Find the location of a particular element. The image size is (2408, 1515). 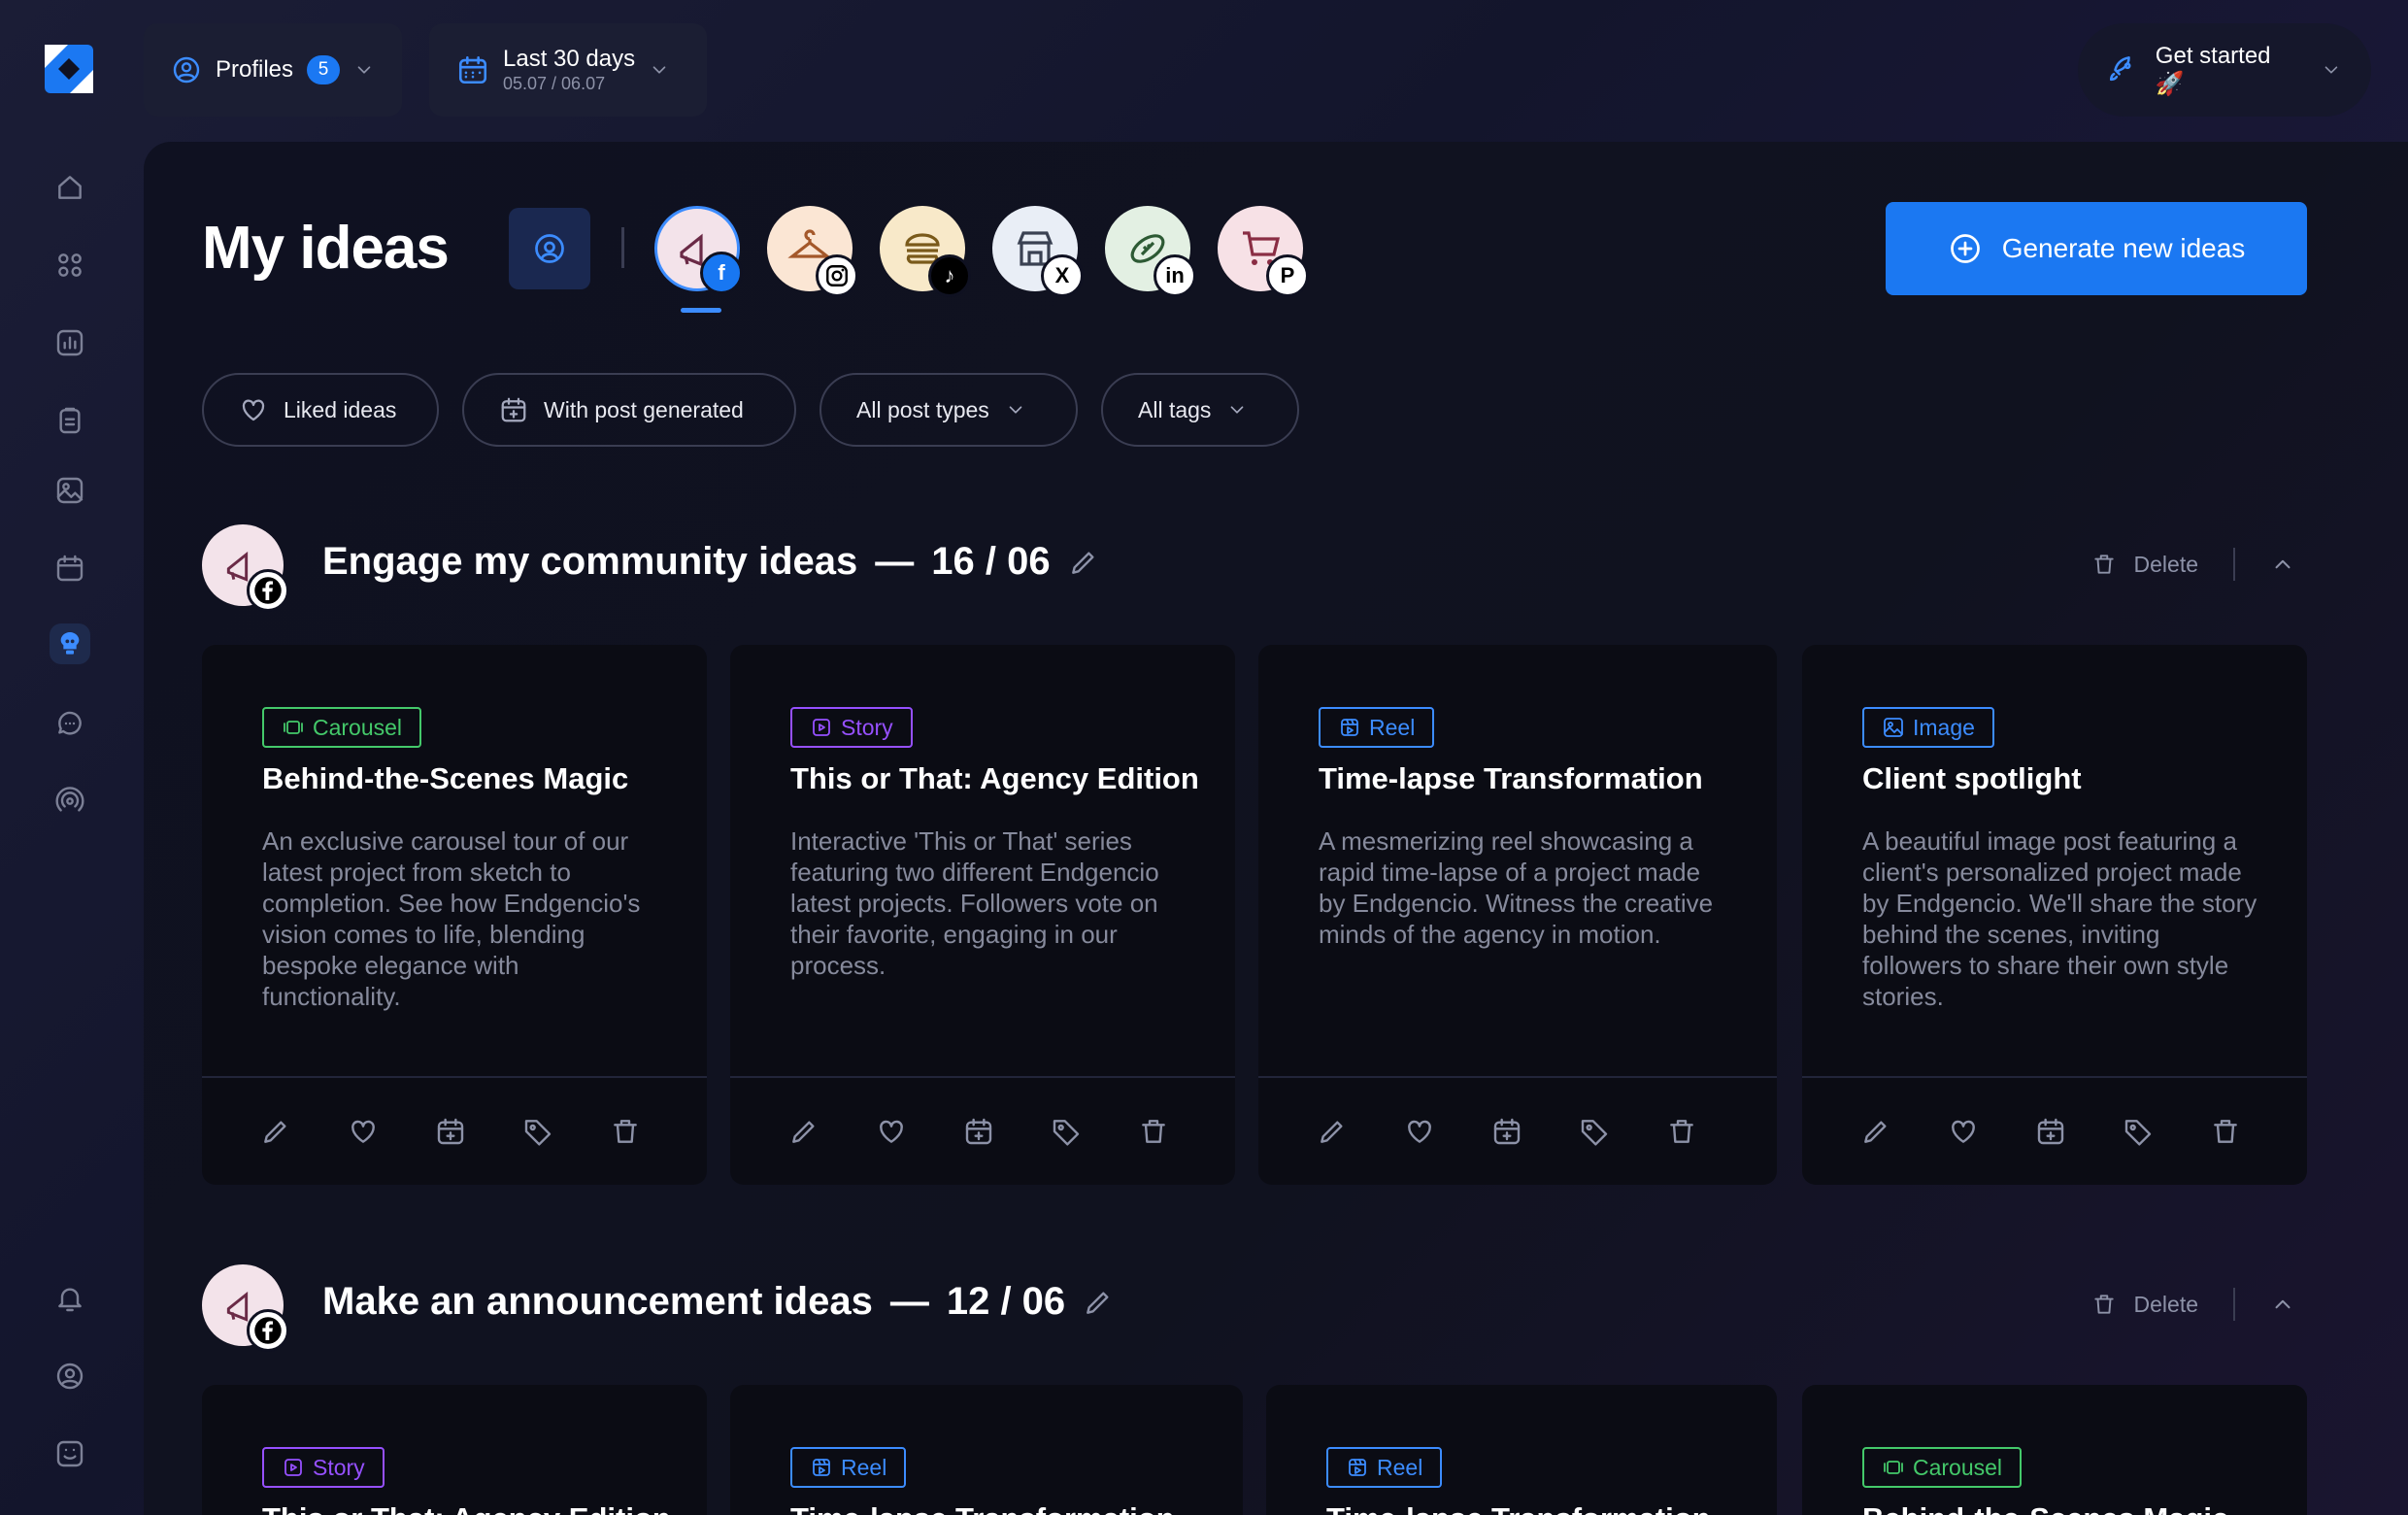

facebook-icon is located at coordinates (268, 1330).